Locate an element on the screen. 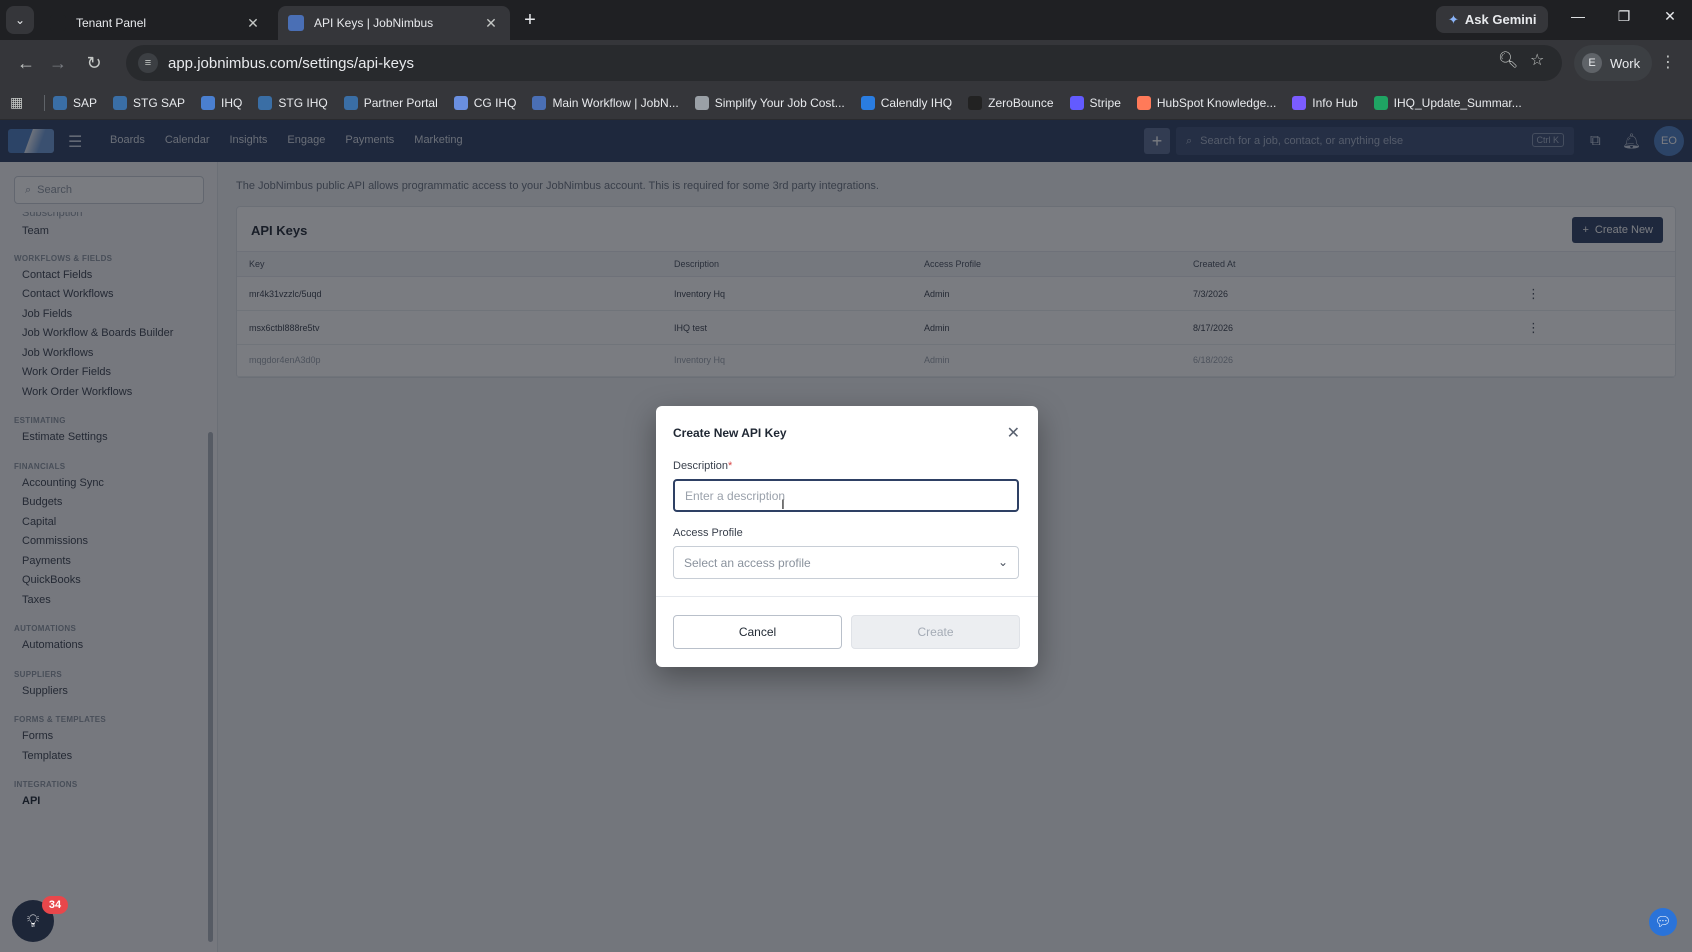  forward-icon: → is located at coordinates (58, 63).